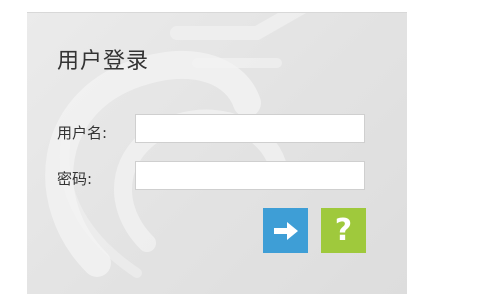 This screenshot has width=479, height=294. Describe the element at coordinates (103, 61) in the screenshot. I see `login-title: 用户登录` at that location.